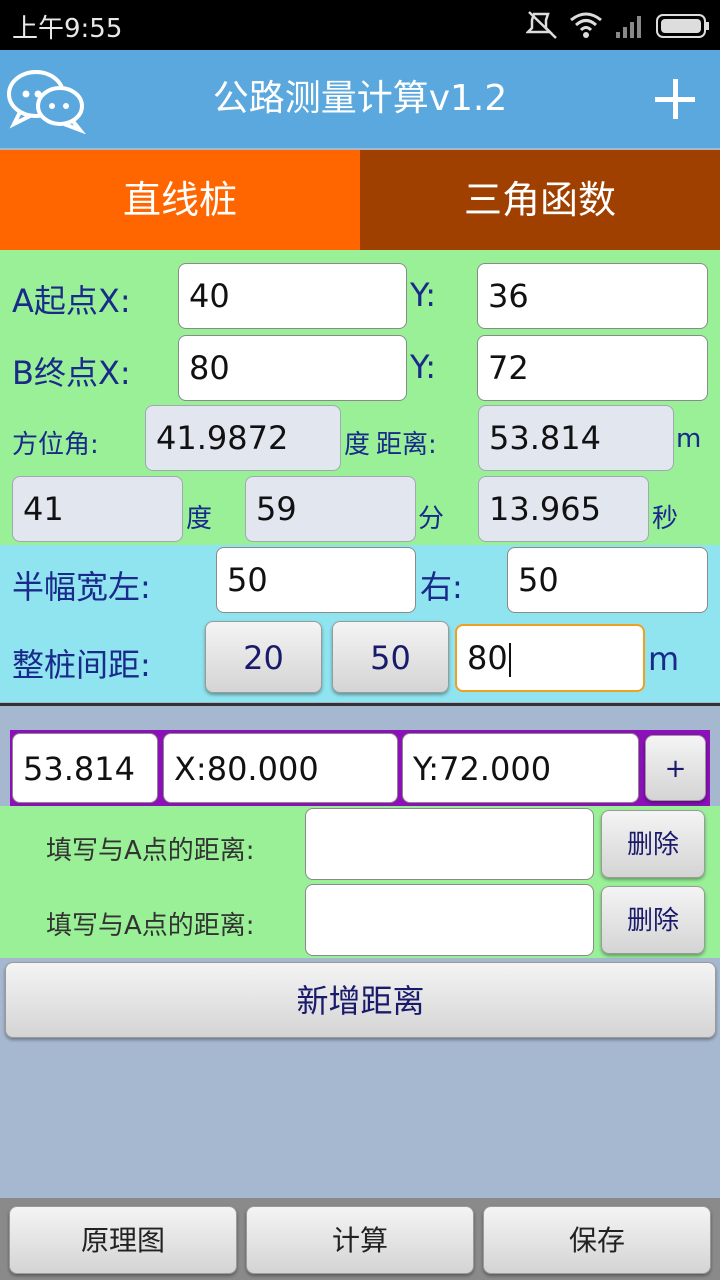  What do you see at coordinates (550, 658) in the screenshot?
I see `spacing-input: 80` at bounding box center [550, 658].